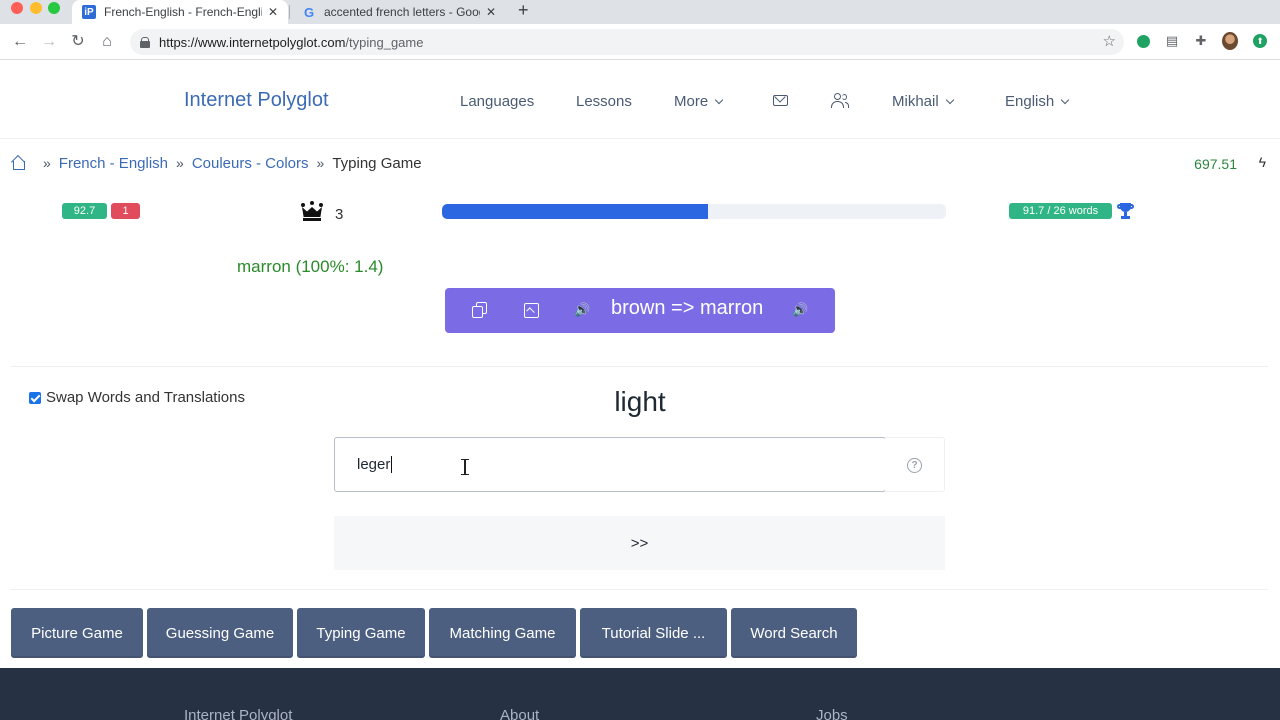 Image resolution: width=1280 pixels, height=720 pixels. I want to click on footer: Internet Polyglot About Jobs, so click(640, 694).